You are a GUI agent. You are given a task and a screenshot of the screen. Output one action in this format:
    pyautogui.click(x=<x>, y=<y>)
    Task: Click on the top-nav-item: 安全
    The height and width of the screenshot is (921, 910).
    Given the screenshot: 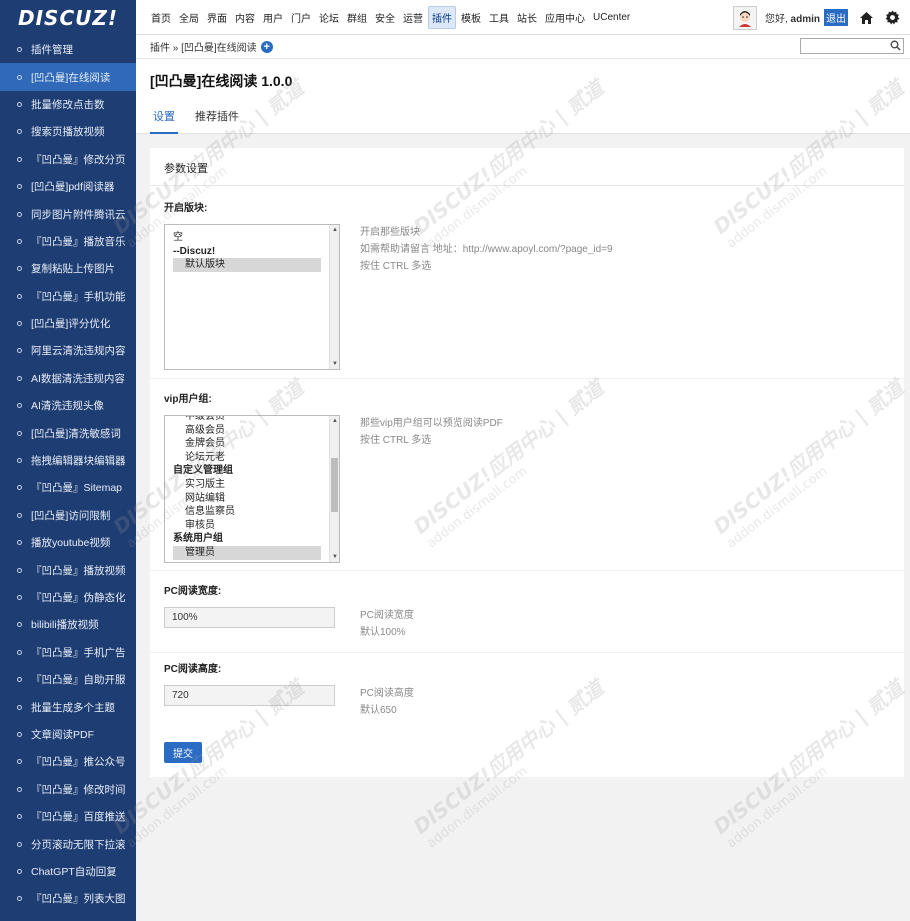 What is the action you would take?
    pyautogui.click(x=385, y=17)
    